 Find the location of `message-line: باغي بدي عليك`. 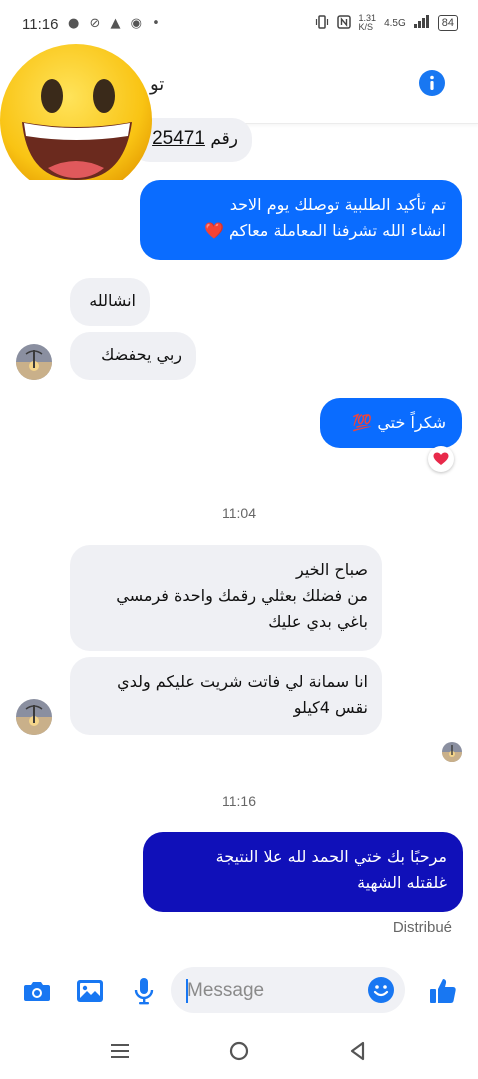

message-line: باغي بدي عليك is located at coordinates (318, 621).